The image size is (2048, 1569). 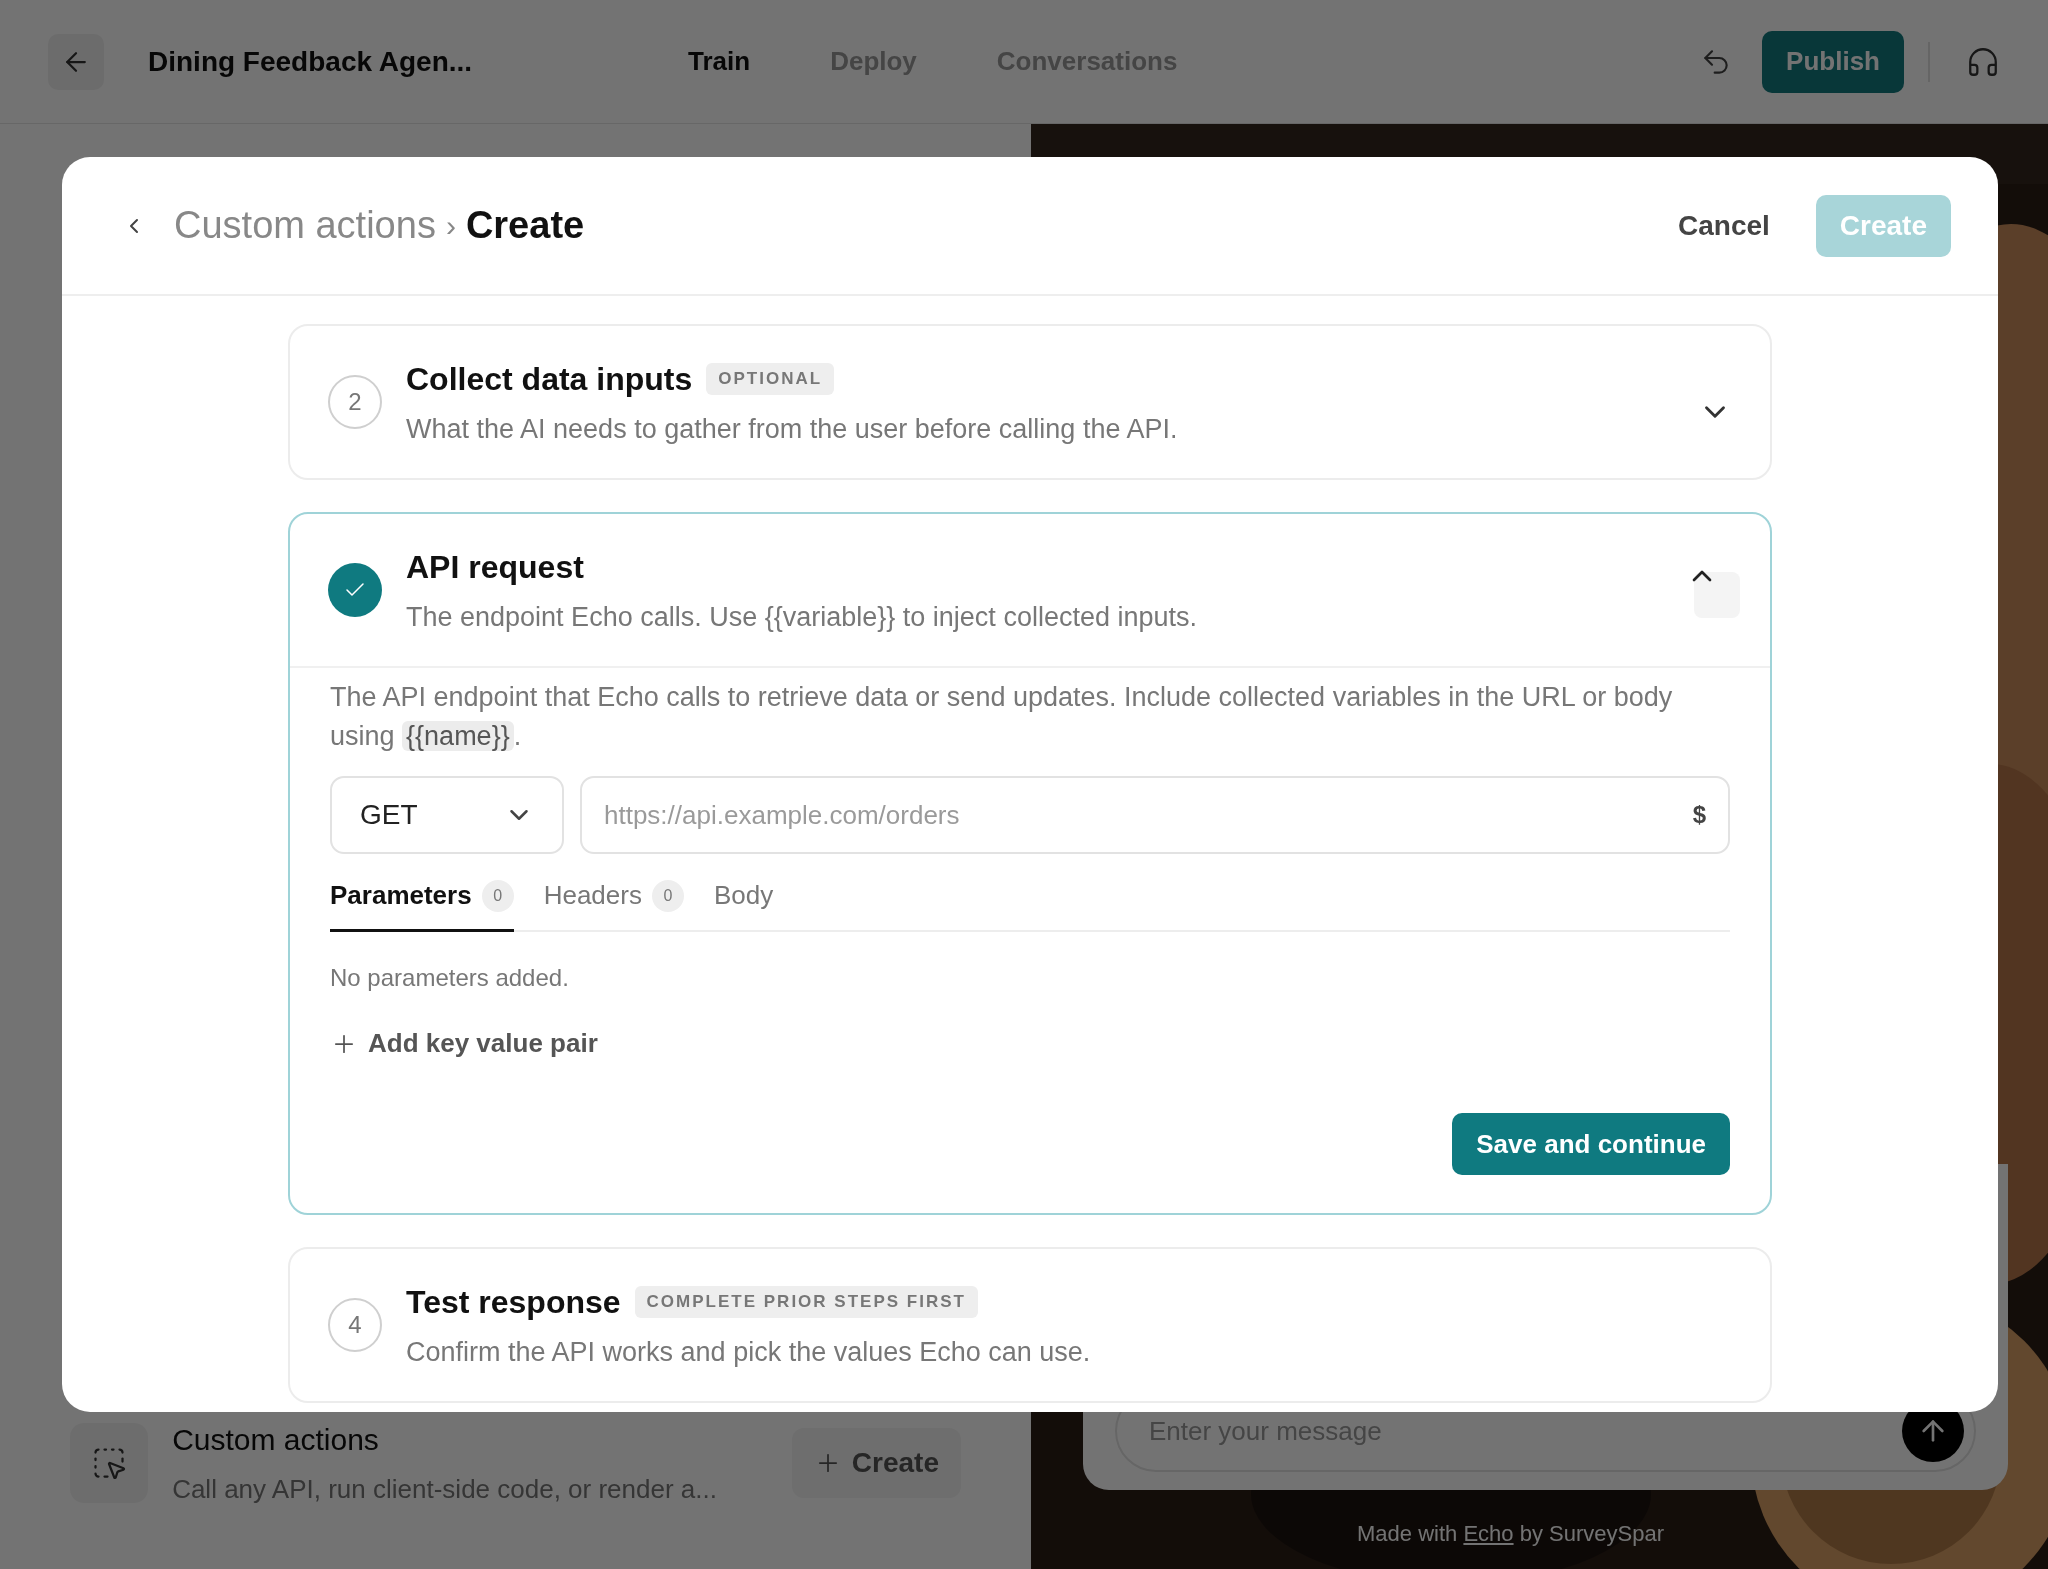 I want to click on empty-message: No parameters added., so click(x=450, y=978).